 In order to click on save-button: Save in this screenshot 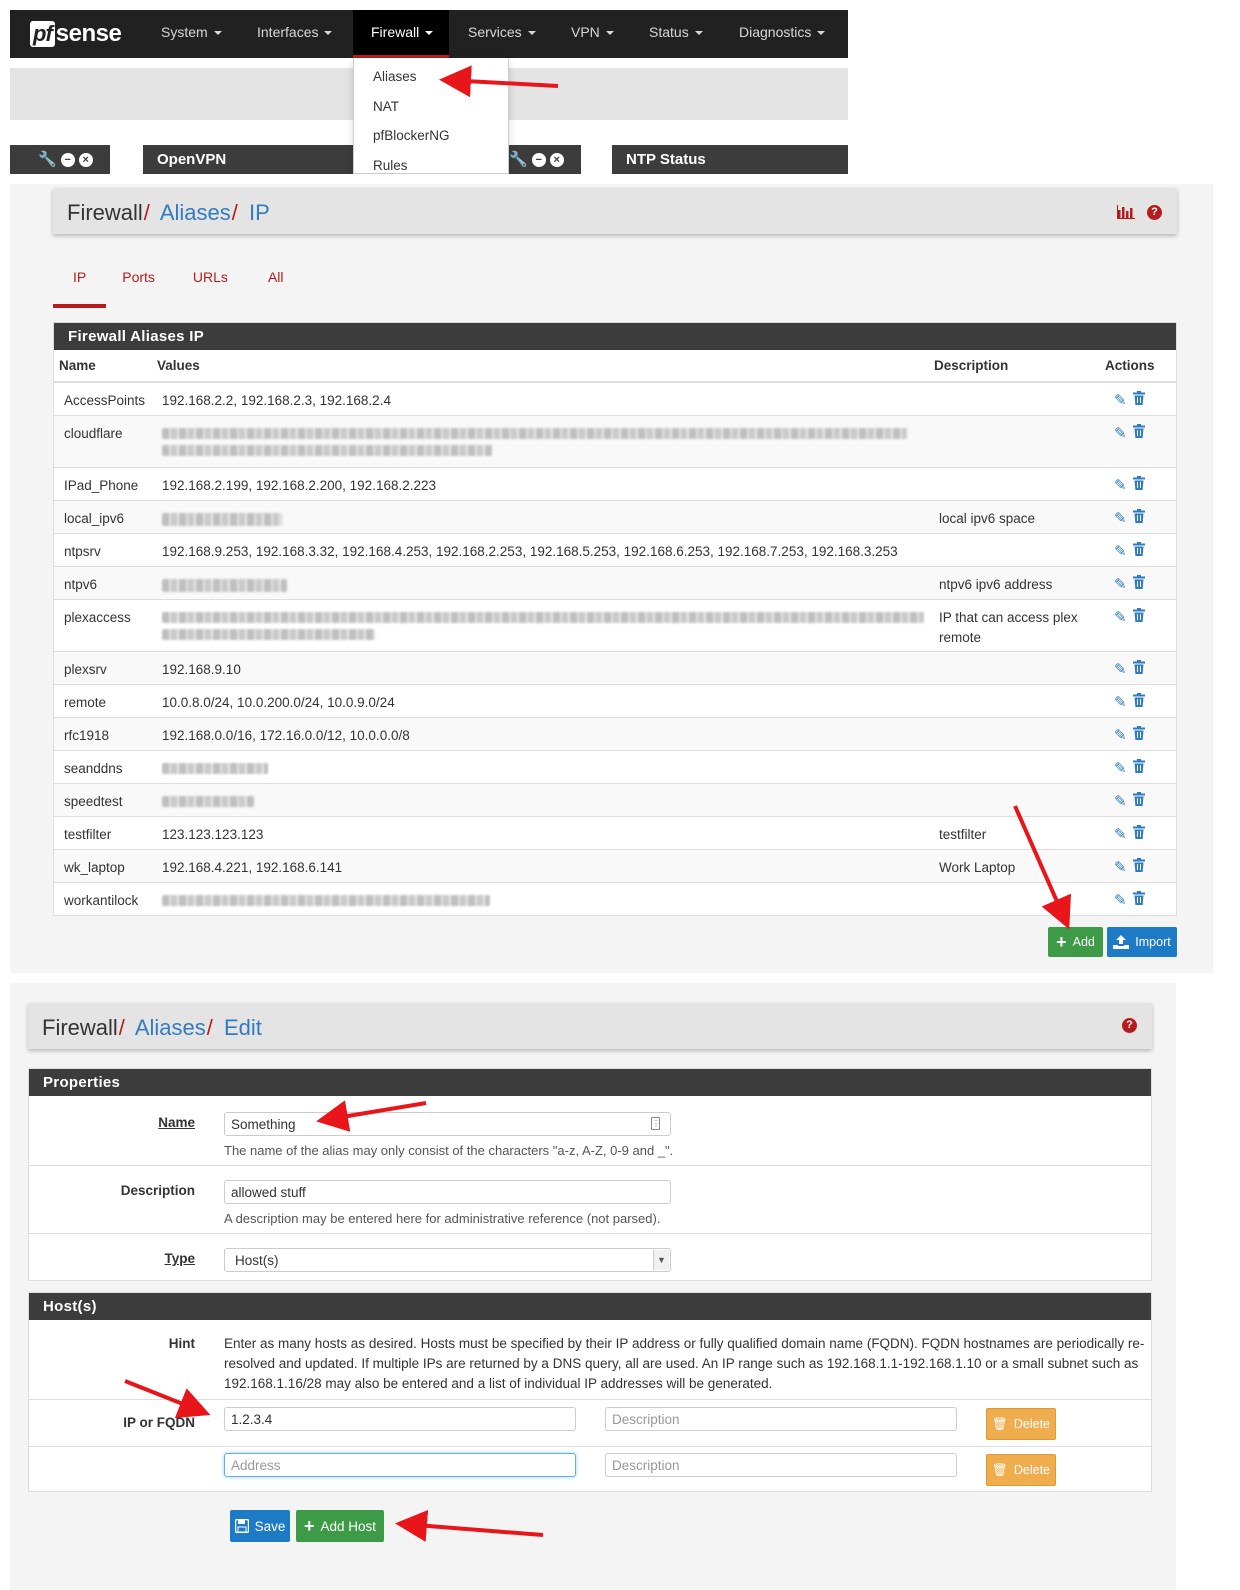, I will do `click(260, 1526)`.